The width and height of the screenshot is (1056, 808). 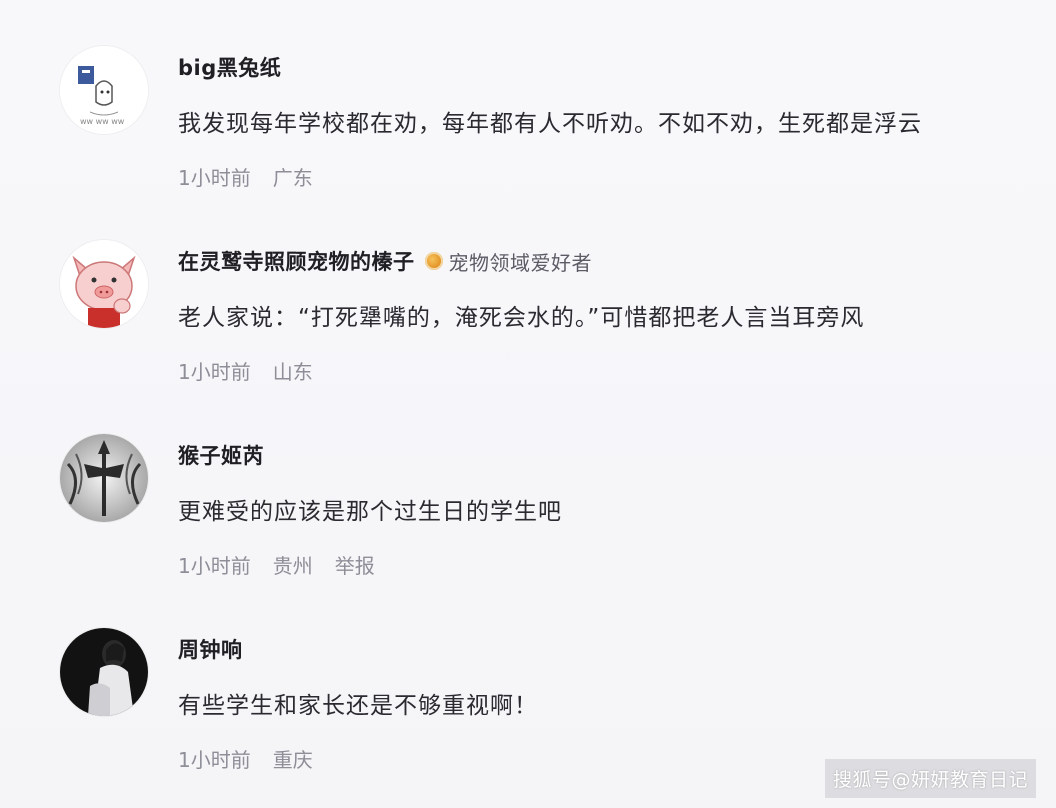 I want to click on comment-text: 更难受的应该是那个过生日的学生吧, so click(x=370, y=512).